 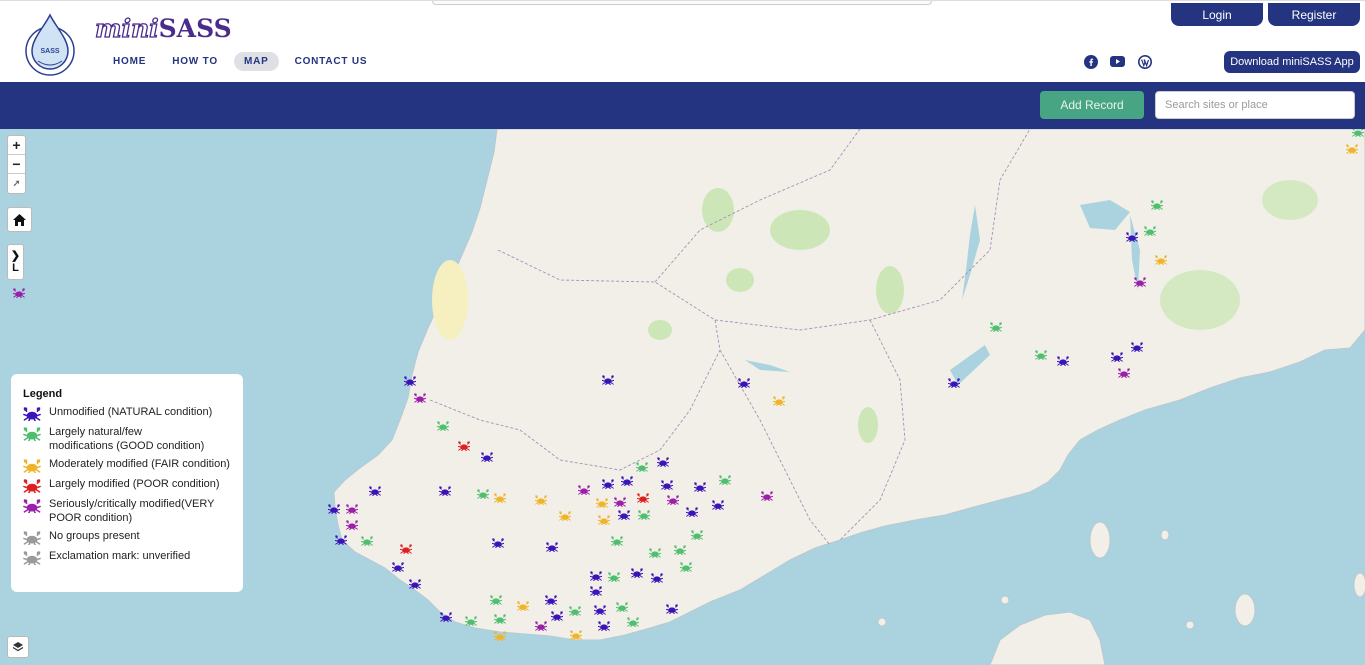 What do you see at coordinates (331, 61) in the screenshot?
I see `nav-contact-us: CONTACT US` at bounding box center [331, 61].